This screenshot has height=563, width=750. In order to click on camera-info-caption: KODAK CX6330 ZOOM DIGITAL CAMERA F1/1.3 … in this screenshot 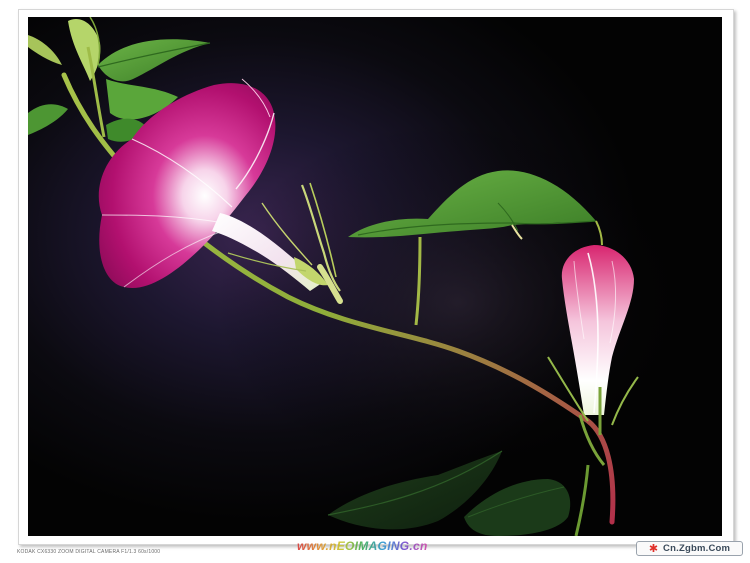, I will do `click(89, 552)`.